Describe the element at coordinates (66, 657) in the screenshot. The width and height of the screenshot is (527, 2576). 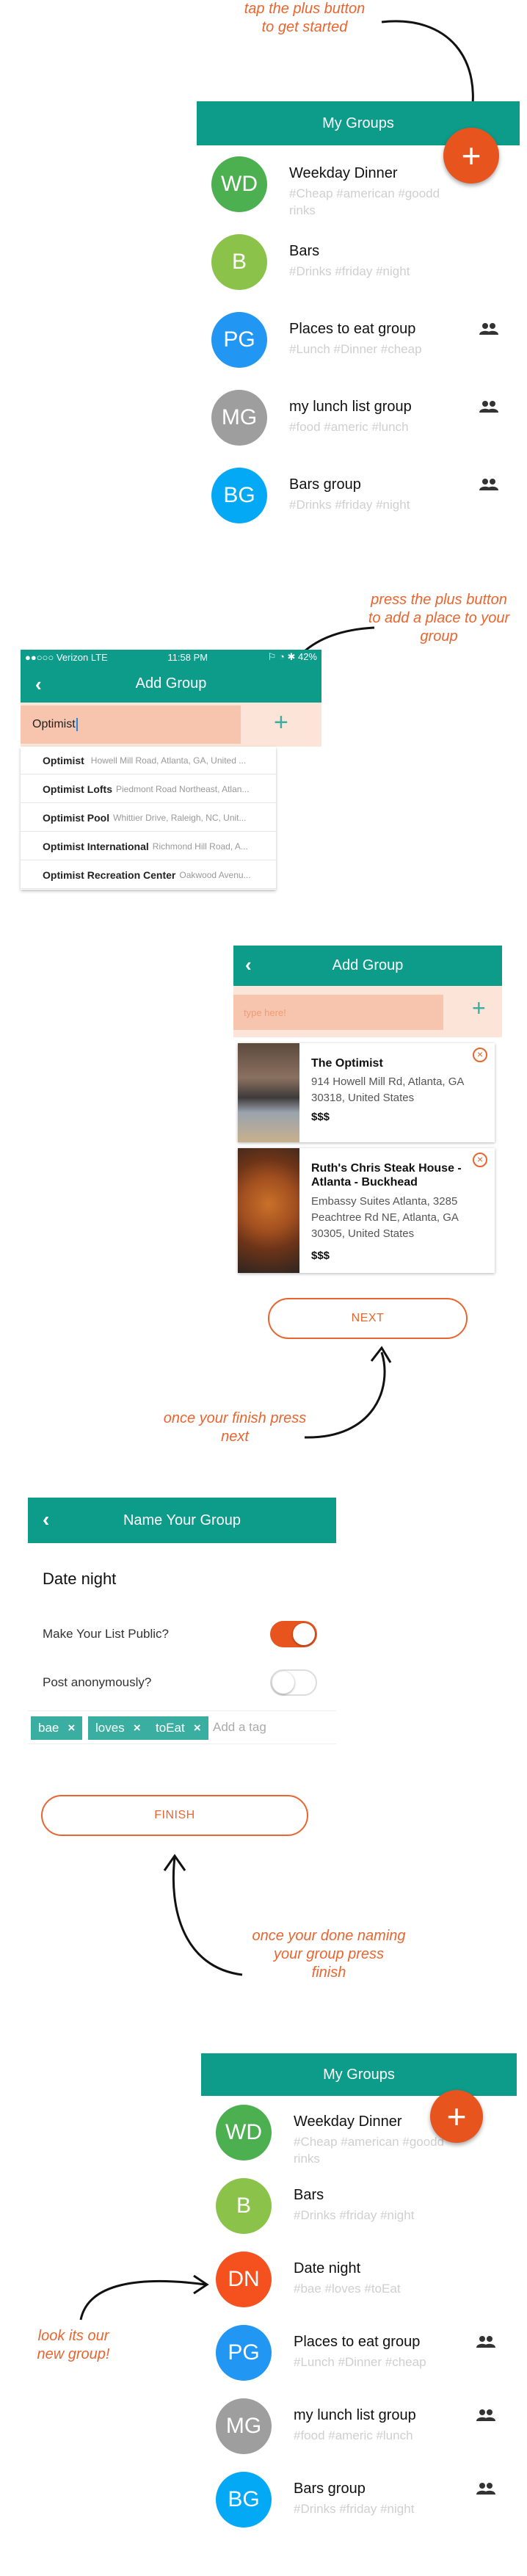
I see `carrier-text: ●●○○○ Verizon LTE` at that location.